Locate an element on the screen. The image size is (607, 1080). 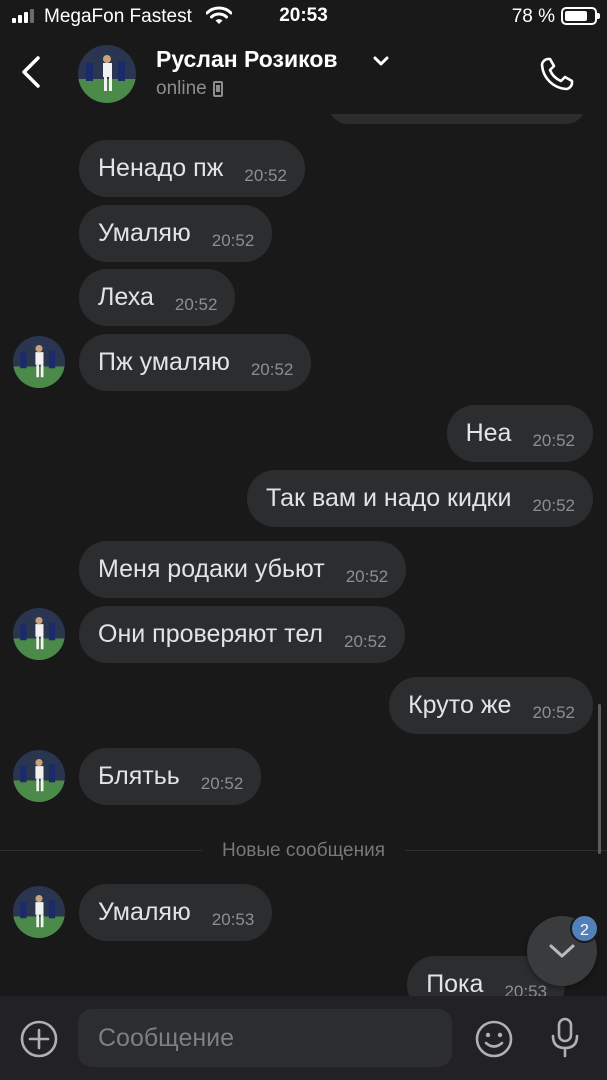
message-composer is located at coordinates (303, 1038).